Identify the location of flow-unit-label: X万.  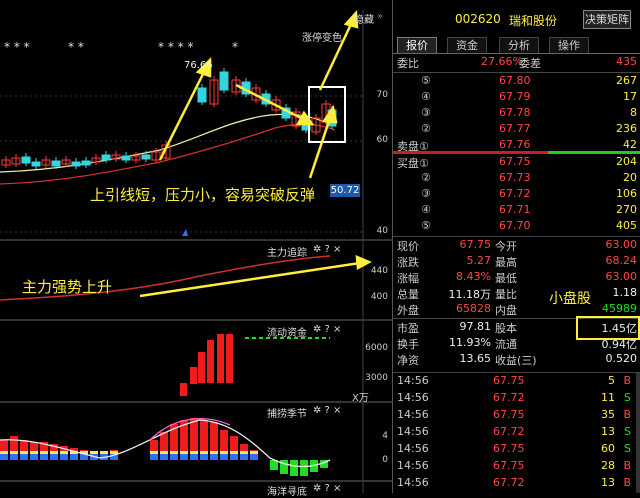
(360, 398).